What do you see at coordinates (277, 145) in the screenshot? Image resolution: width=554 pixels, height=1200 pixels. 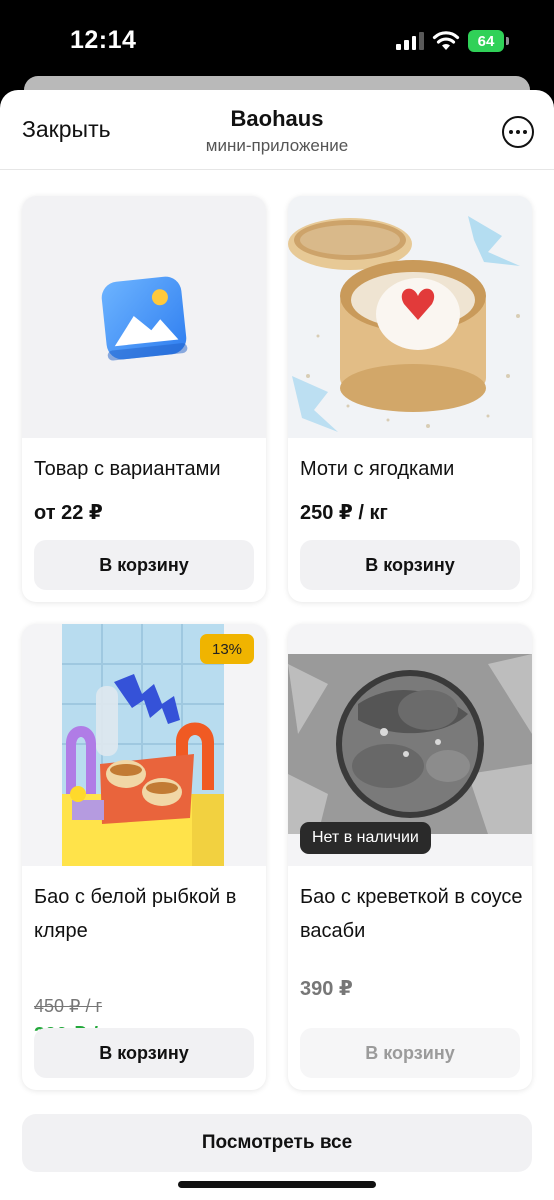 I see `app-subtitle: мини-приложение` at bounding box center [277, 145].